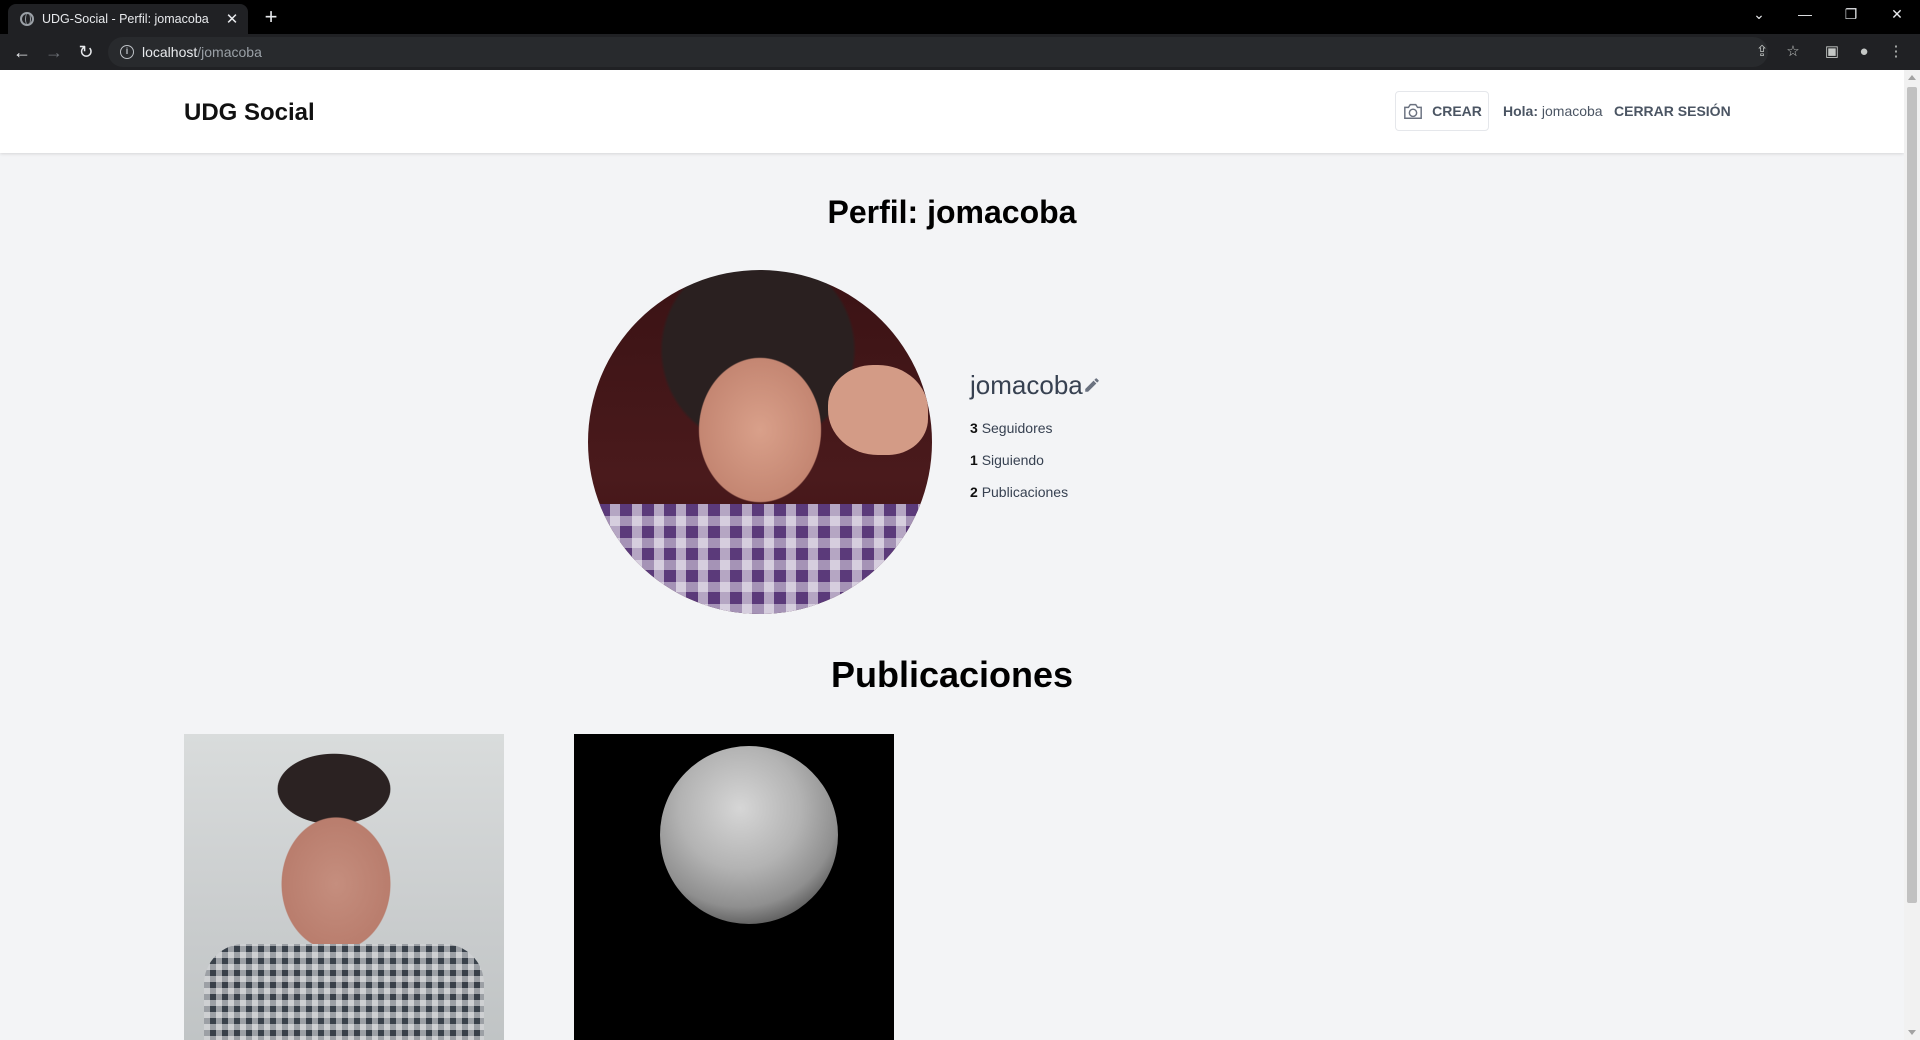  I want to click on back-icon: ←, so click(22, 52).